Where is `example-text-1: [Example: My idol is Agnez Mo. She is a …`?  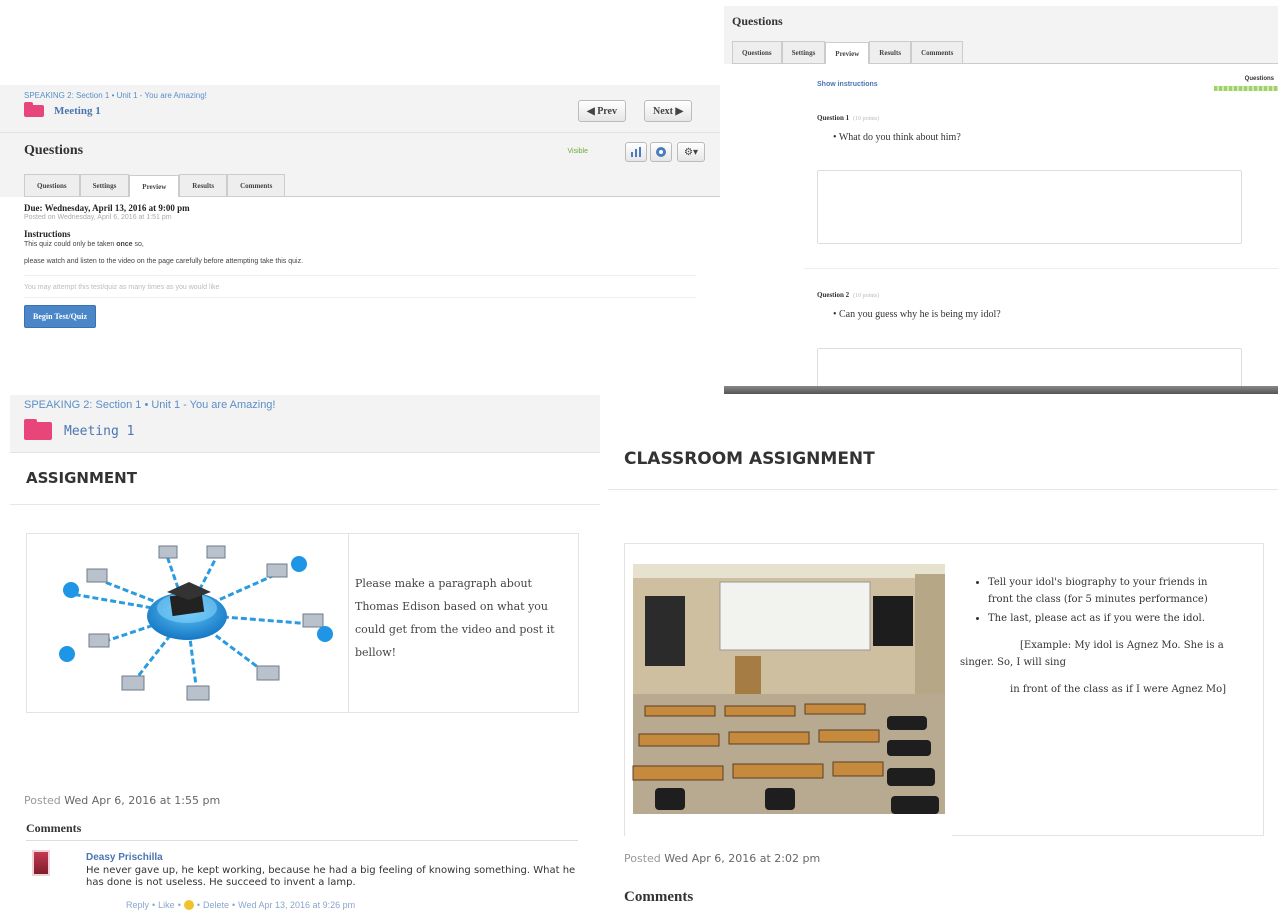
example-text-1: [Example: My idol is Agnez Mo. She is a … is located at coordinates (1106, 654).